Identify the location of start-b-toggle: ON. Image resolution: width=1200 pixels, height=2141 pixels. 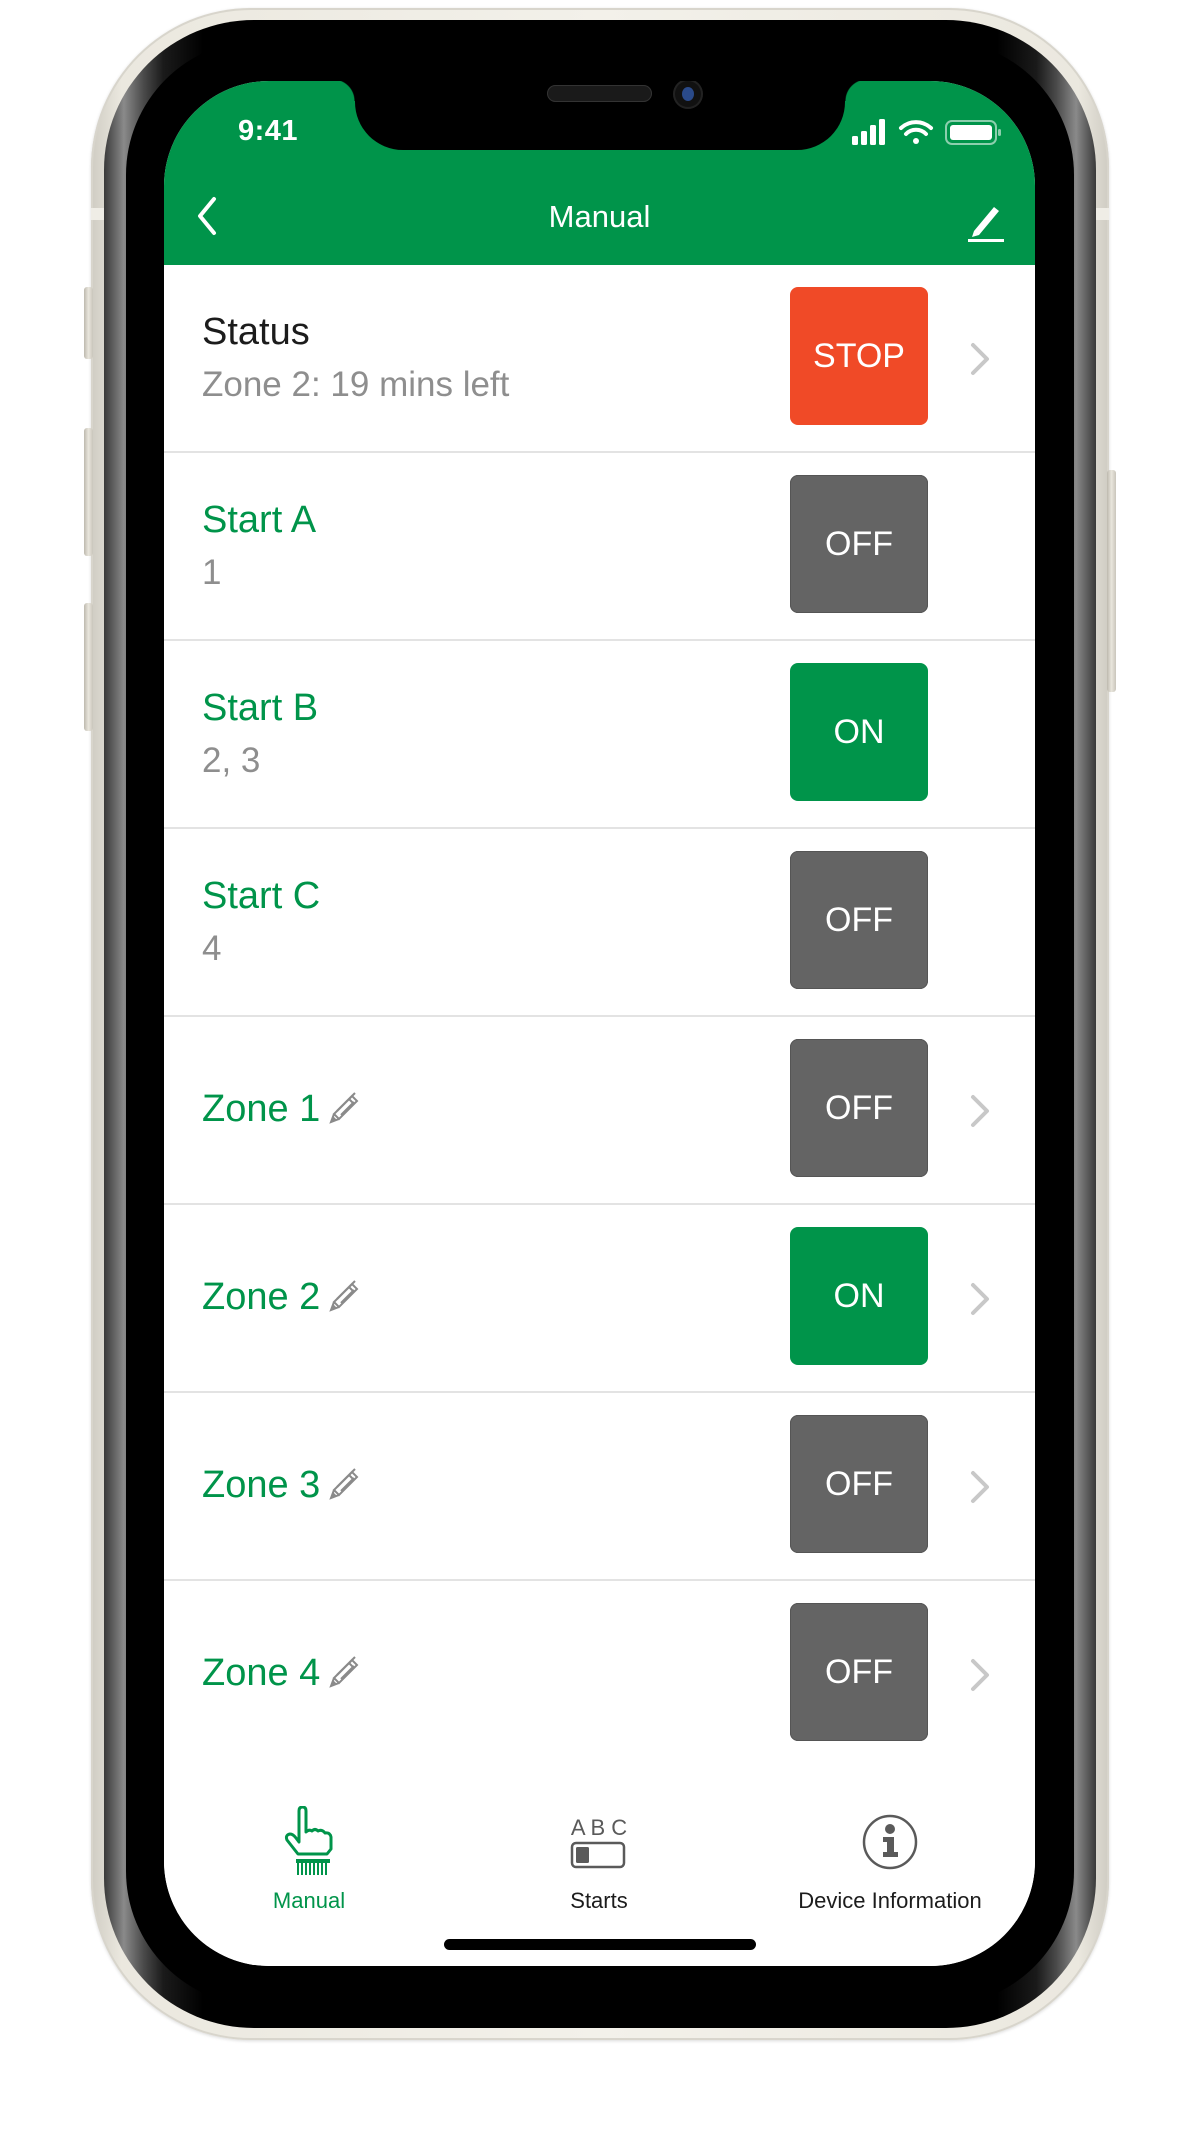
(859, 732).